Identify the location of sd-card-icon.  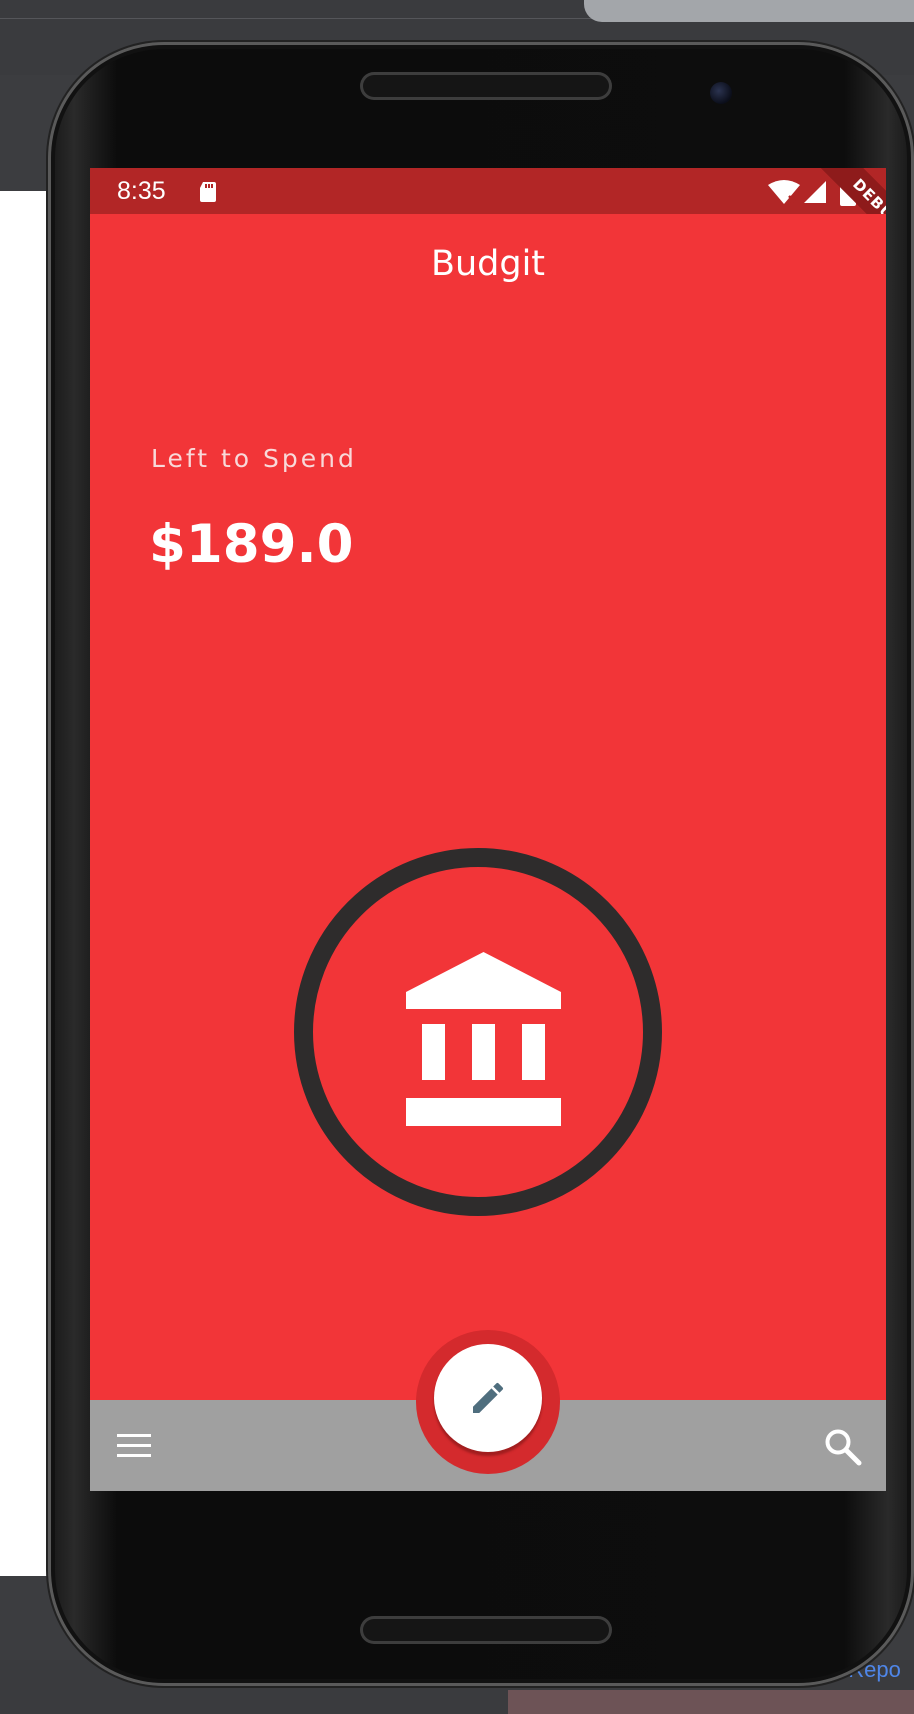
(208, 192).